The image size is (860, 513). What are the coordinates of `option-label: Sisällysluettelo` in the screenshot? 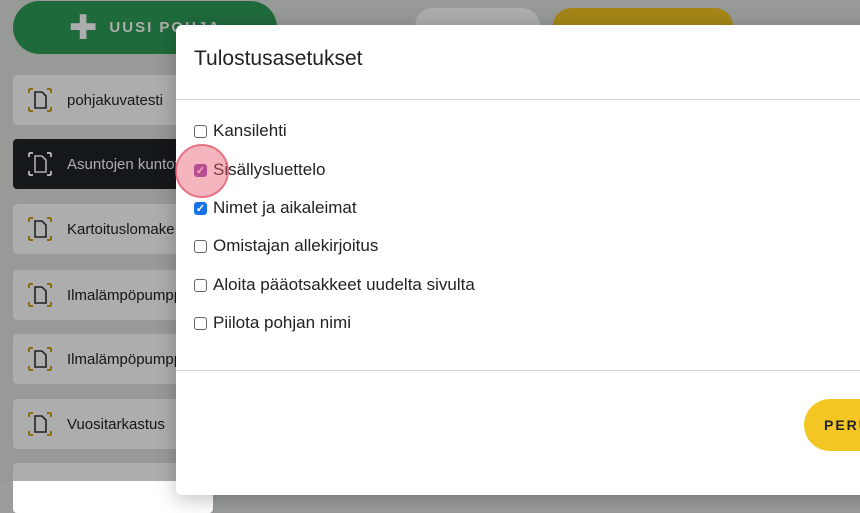 It's located at (269, 169).